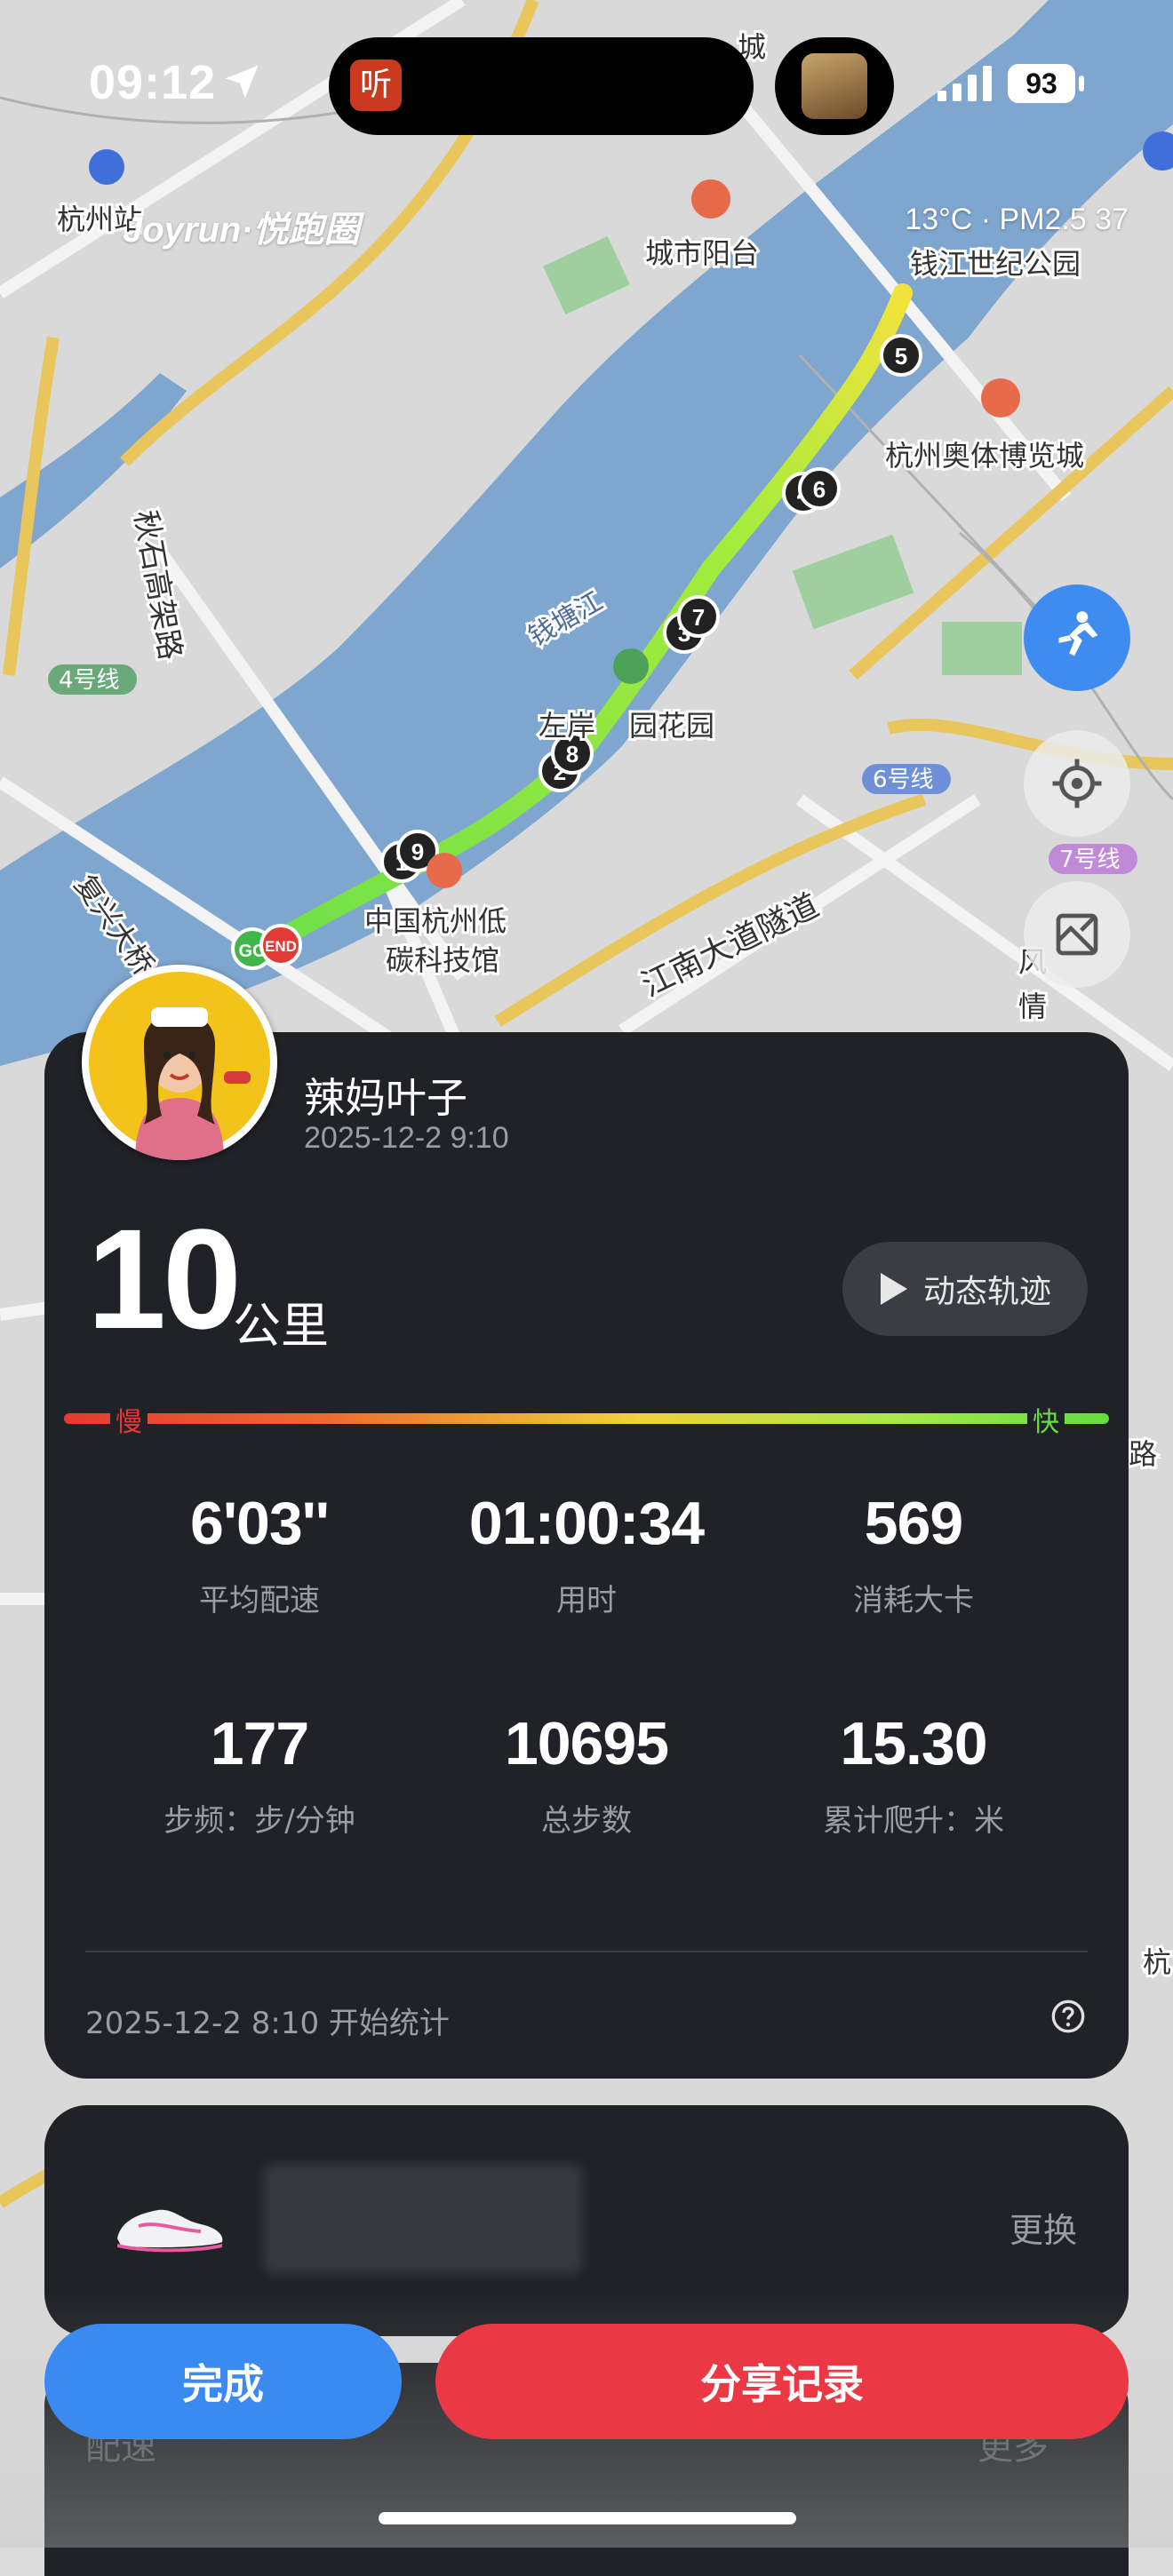 This screenshot has width=1173, height=2576. Describe the element at coordinates (1046, 1419) in the screenshot. I see `pace-fast-label: 快` at that location.